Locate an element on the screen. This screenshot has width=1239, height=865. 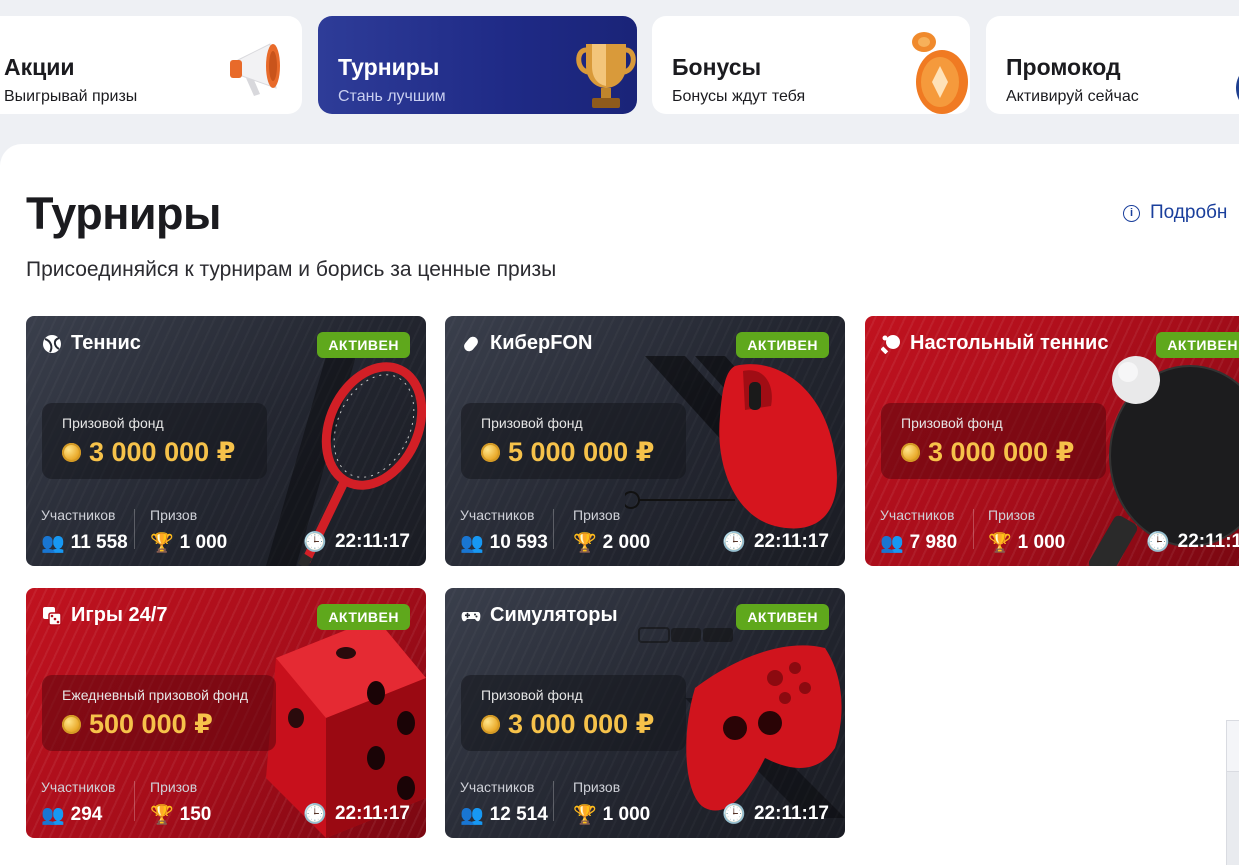
participants-count: 294 is located at coordinates (86, 814).